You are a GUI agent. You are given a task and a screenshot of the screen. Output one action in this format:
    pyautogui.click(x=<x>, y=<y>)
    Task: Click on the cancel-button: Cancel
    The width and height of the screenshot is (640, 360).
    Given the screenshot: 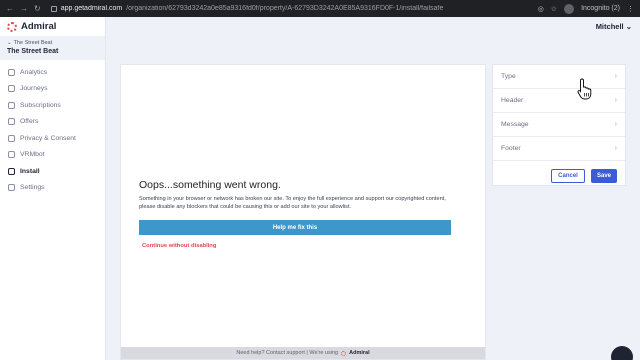 What is the action you would take?
    pyautogui.click(x=568, y=176)
    